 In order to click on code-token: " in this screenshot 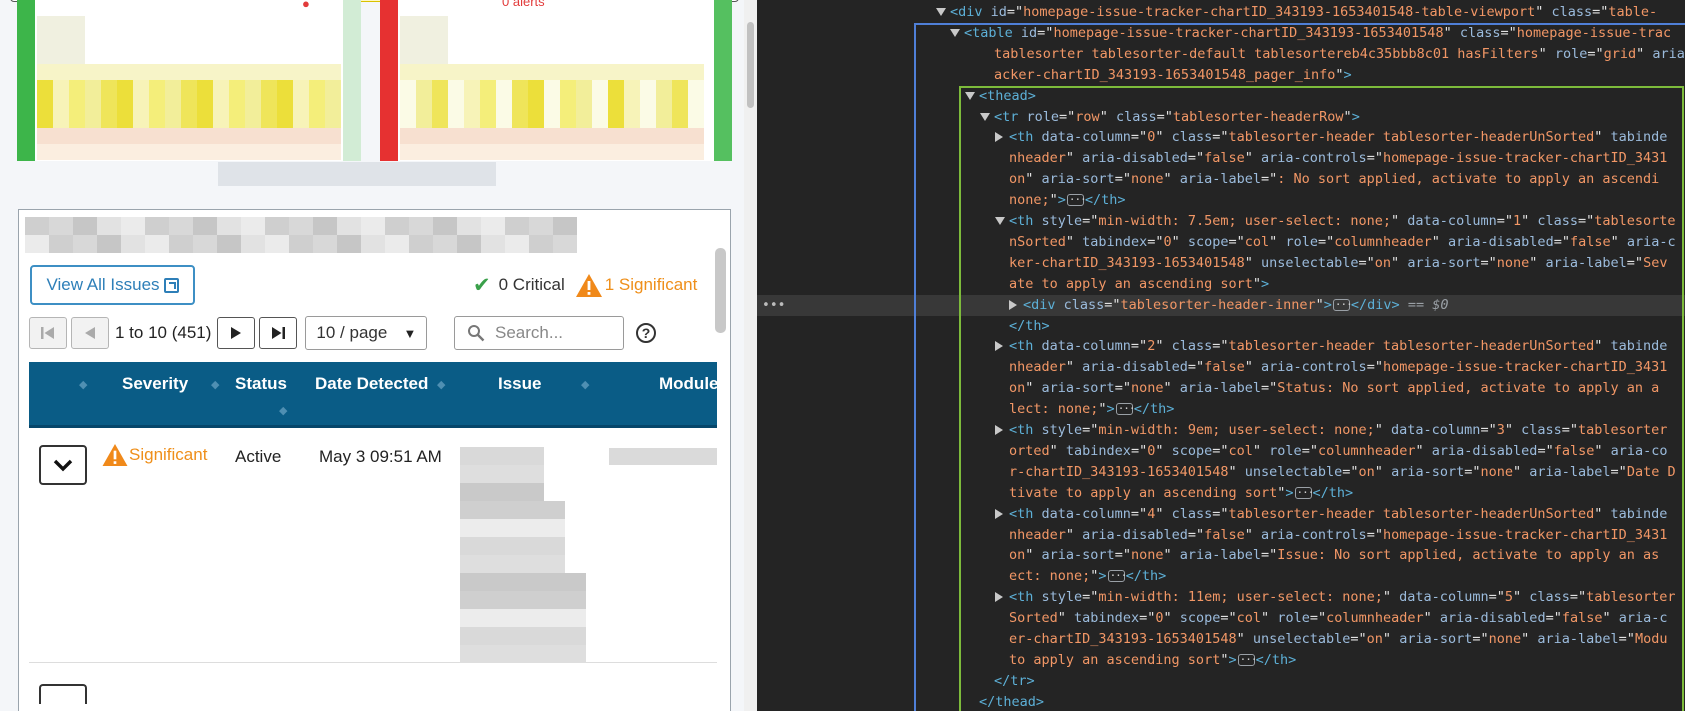, I will do `click(1543, 12)`.